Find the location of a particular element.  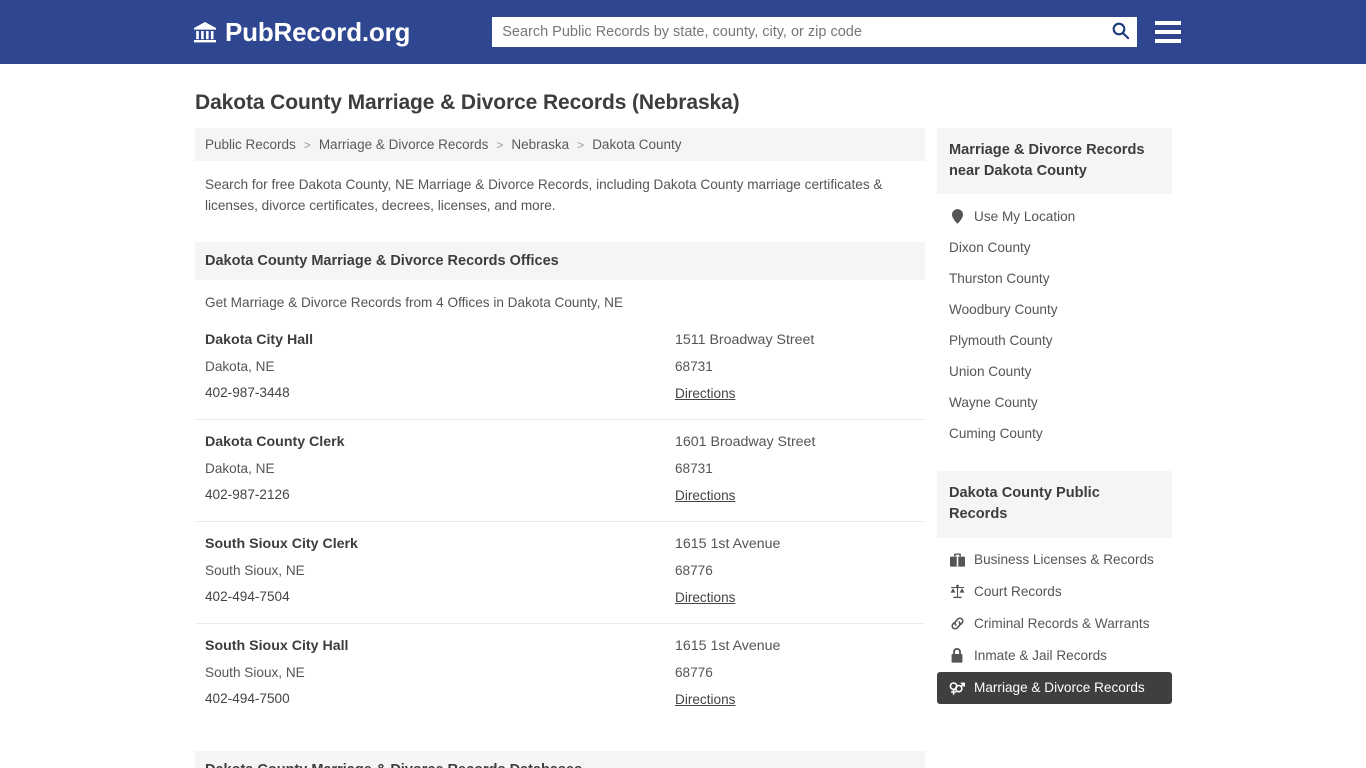

site-logo-link: PubRecord.org is located at coordinates (301, 32).